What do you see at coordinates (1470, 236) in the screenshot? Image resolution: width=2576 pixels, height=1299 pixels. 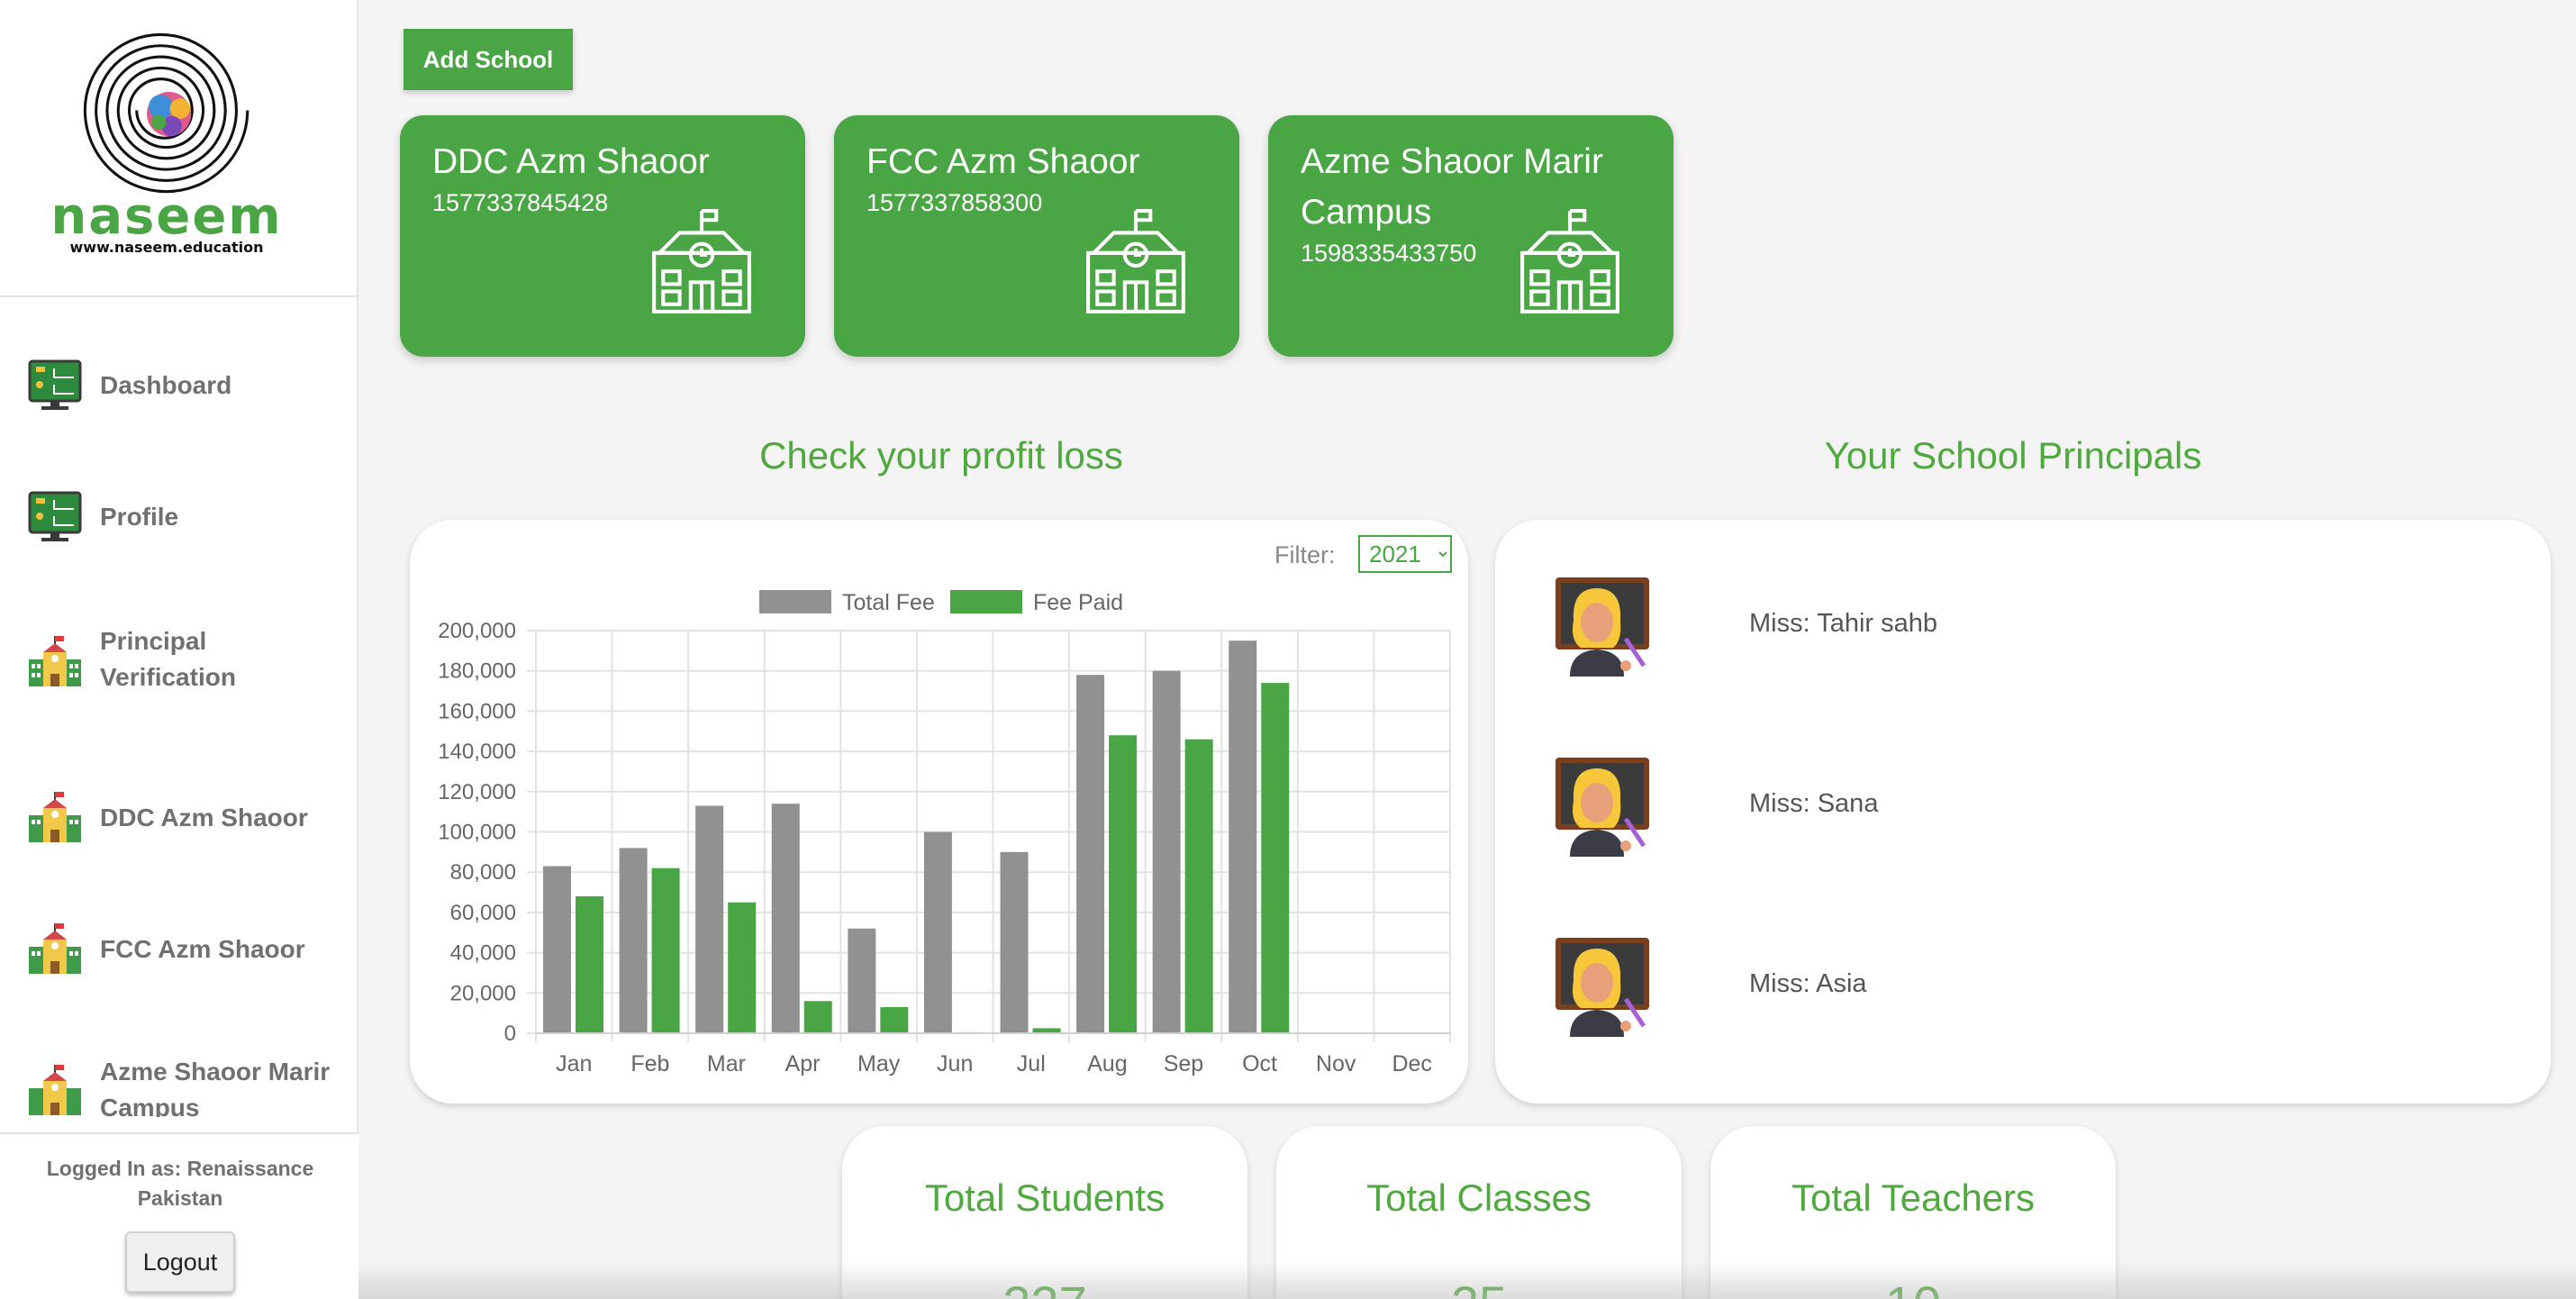 I see `school-card-azme-shaoor-marir-campus: Azme Shaoor Marir Campus 1598335433750` at bounding box center [1470, 236].